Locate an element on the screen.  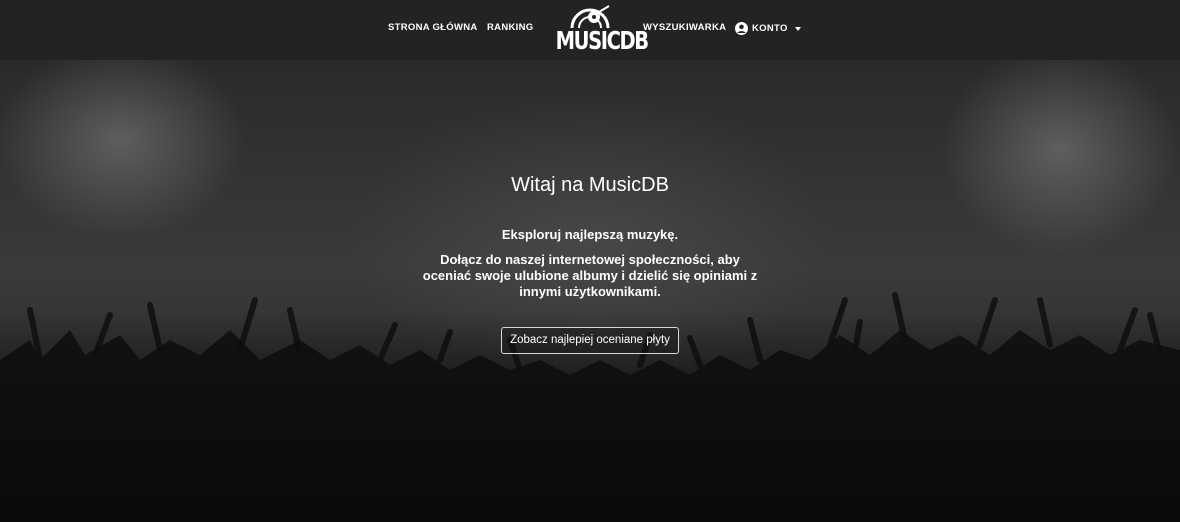
musicdb-logo: MUSICDB is located at coordinates (597, 30).